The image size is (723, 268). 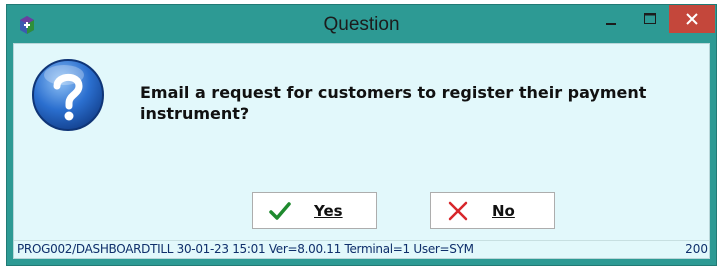 I want to click on no-button-label: No, so click(x=503, y=211).